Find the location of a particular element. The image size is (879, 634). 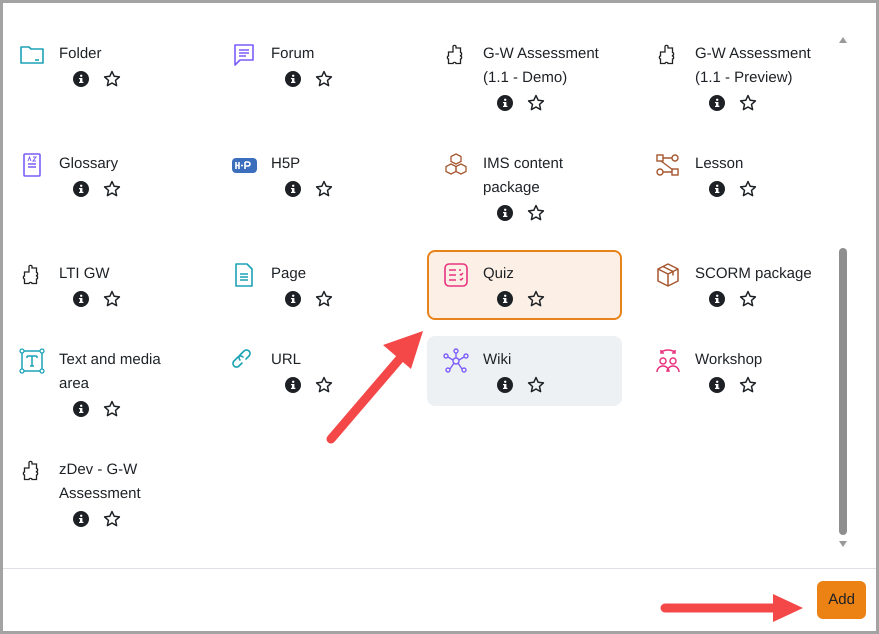

activity-tile: IMS content package is located at coordinates (524, 187).